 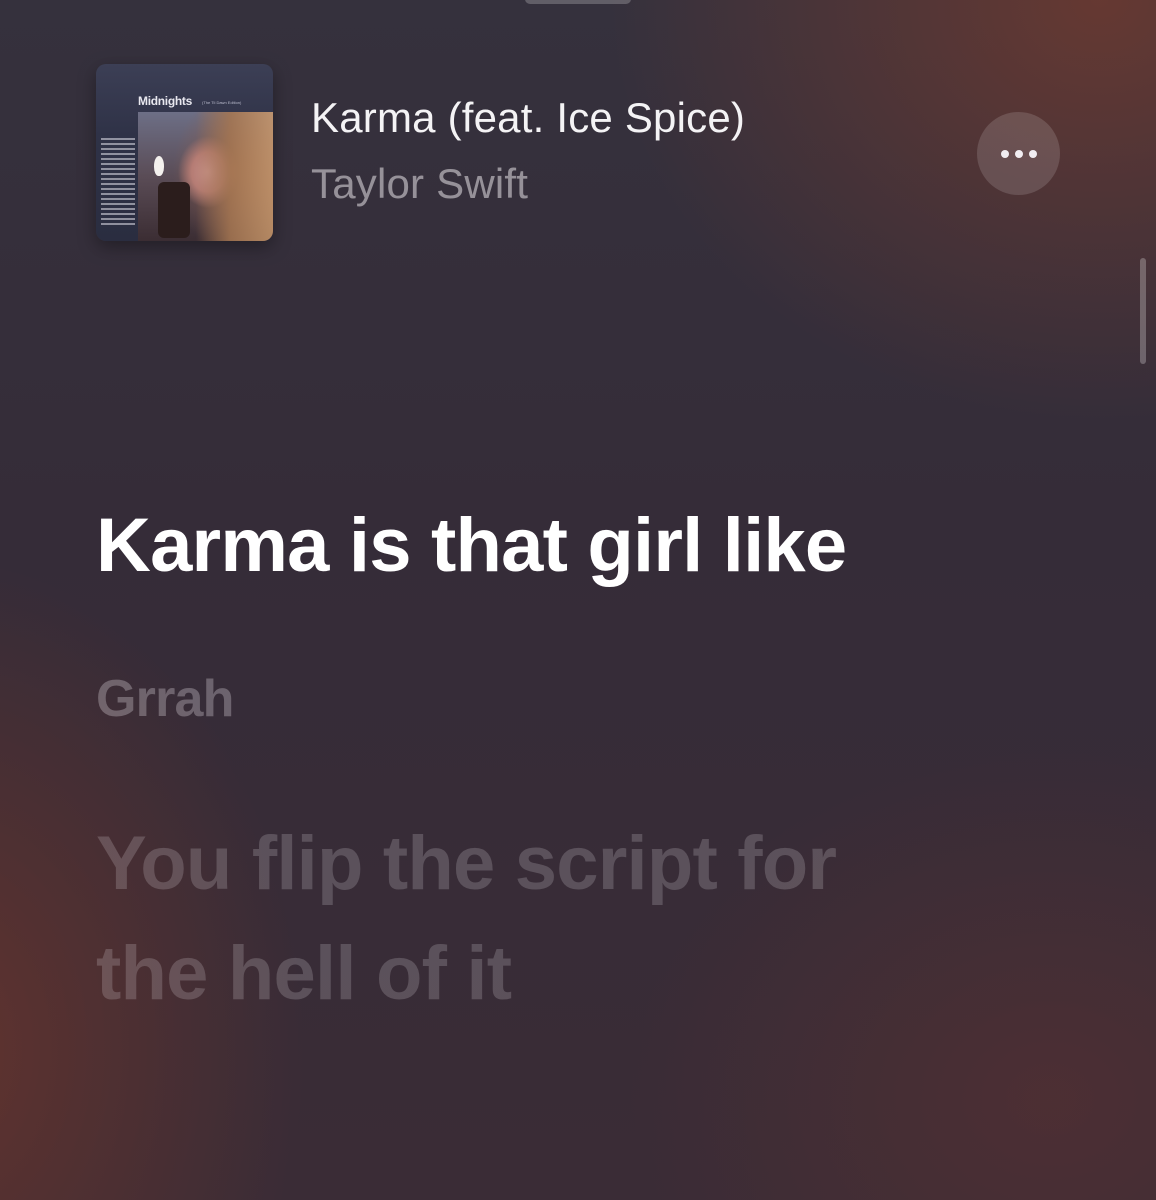 I want to click on album-cover-hair, so click(x=234, y=176).